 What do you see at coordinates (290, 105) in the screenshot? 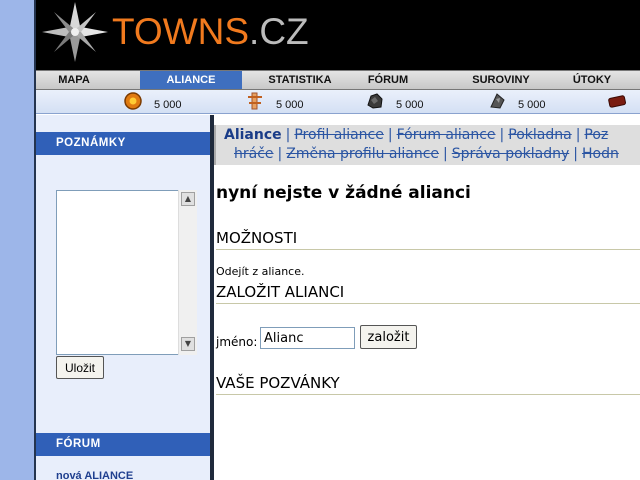
I see `resource-food-value: 5 000` at bounding box center [290, 105].